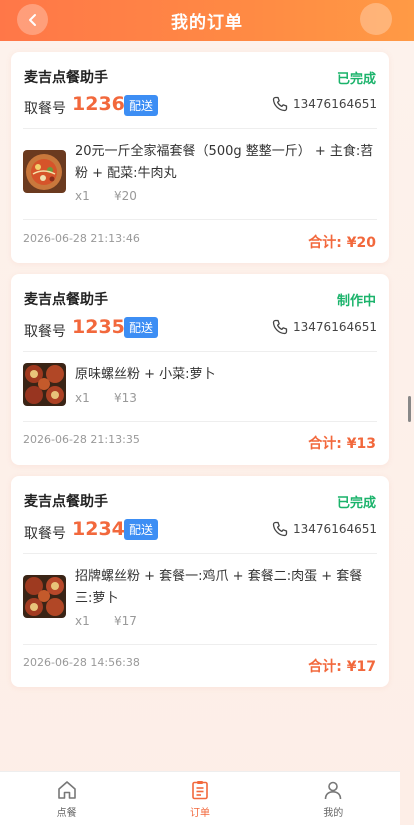  Describe the element at coordinates (356, 301) in the screenshot. I see `order-status: 制作中` at that location.